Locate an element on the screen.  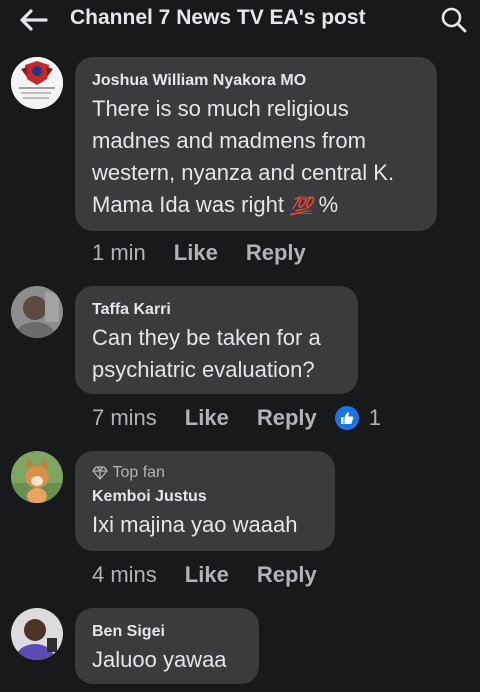
reaction-count: 1 is located at coordinates (375, 418).